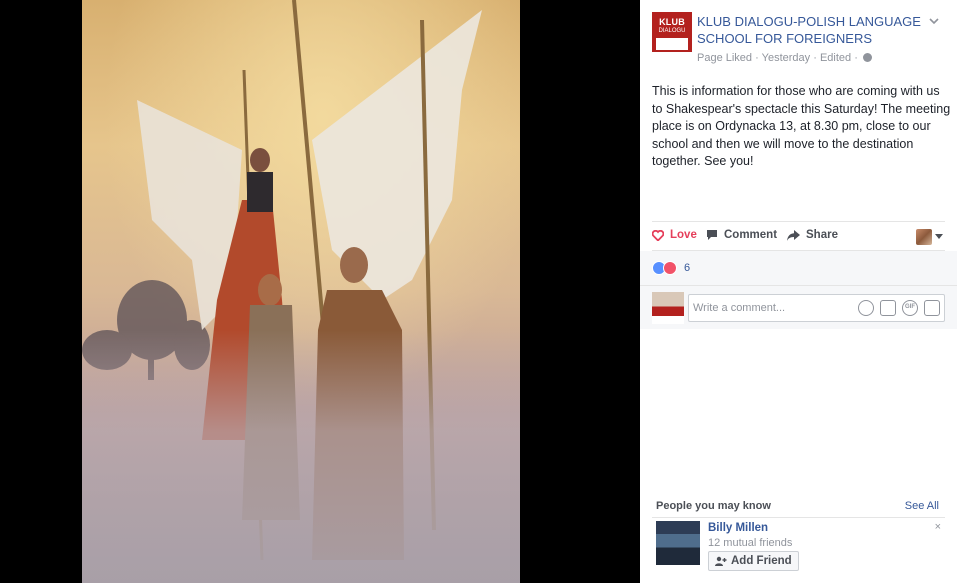  I want to click on emoji-icon, so click(866, 308).